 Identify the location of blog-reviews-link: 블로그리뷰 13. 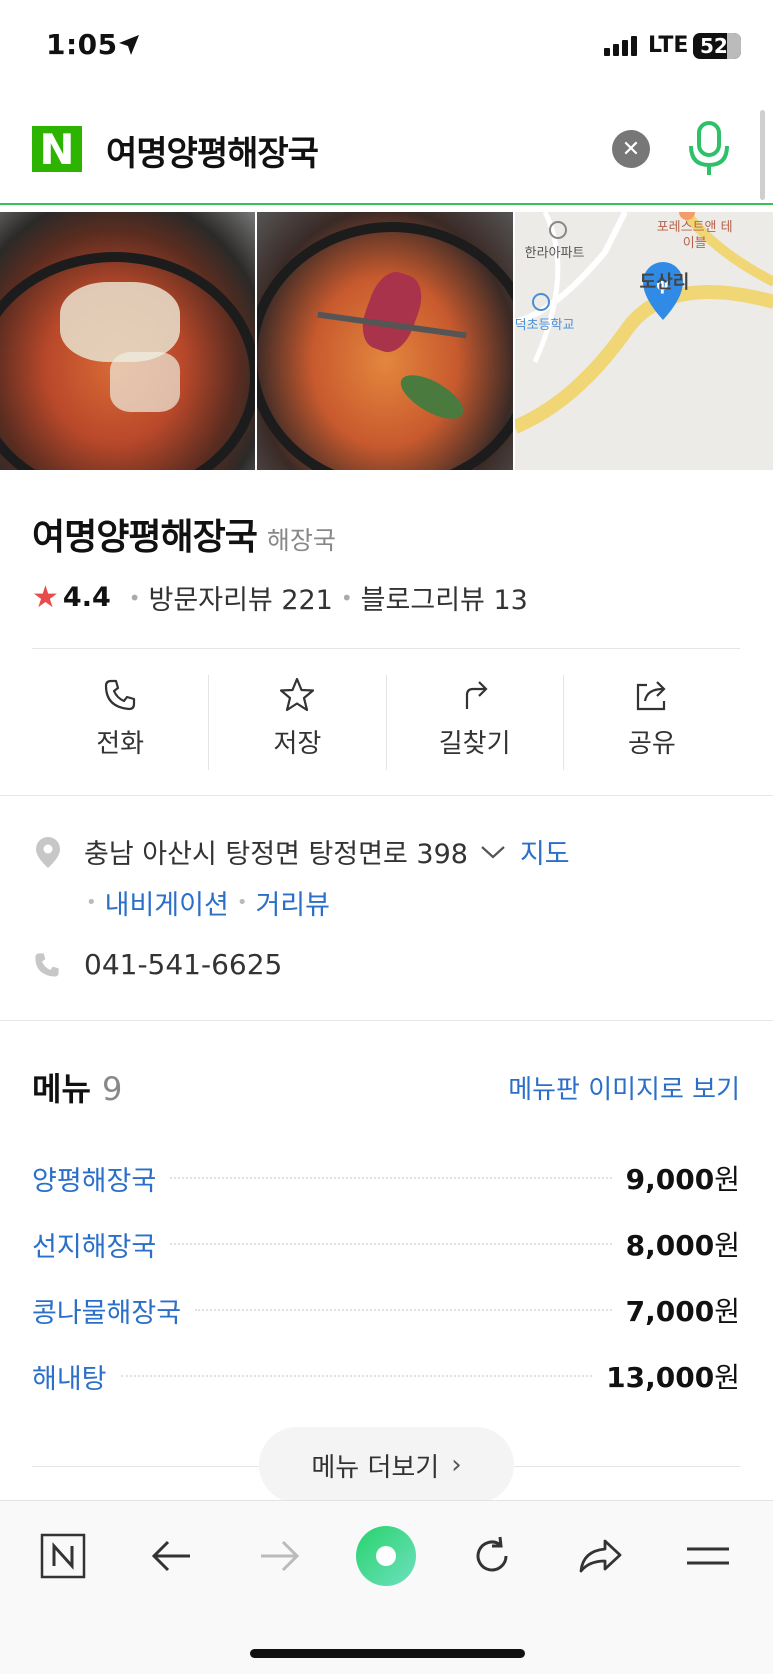
(444, 597).